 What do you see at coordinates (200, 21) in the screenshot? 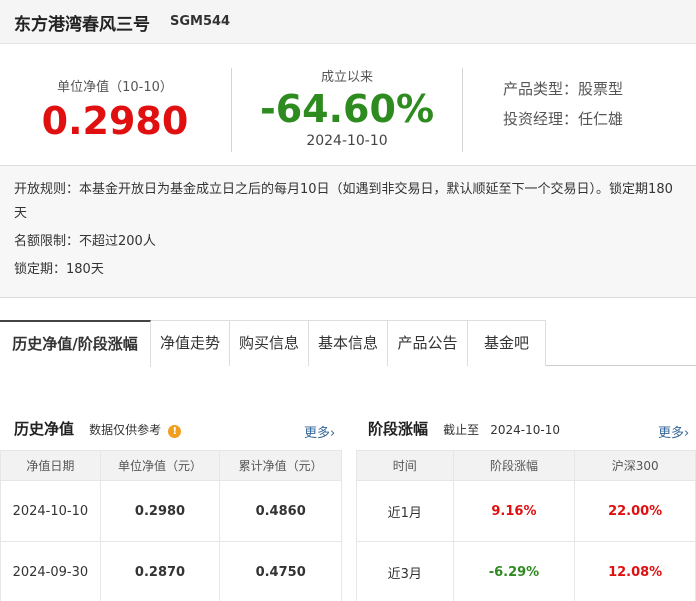
I see `fund-code: SGM544` at bounding box center [200, 21].